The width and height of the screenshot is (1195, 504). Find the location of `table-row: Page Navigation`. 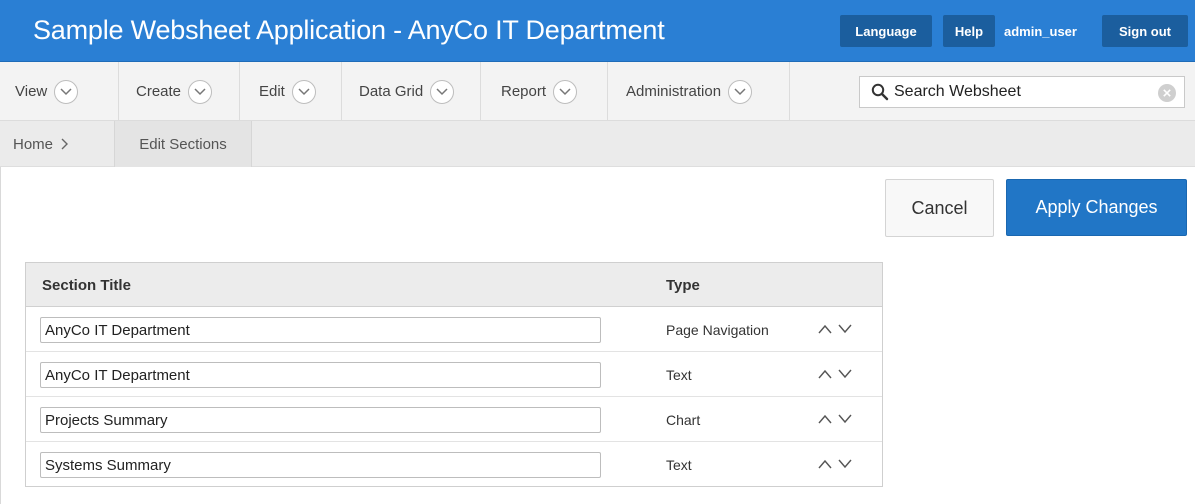

table-row: Page Navigation is located at coordinates (454, 329).